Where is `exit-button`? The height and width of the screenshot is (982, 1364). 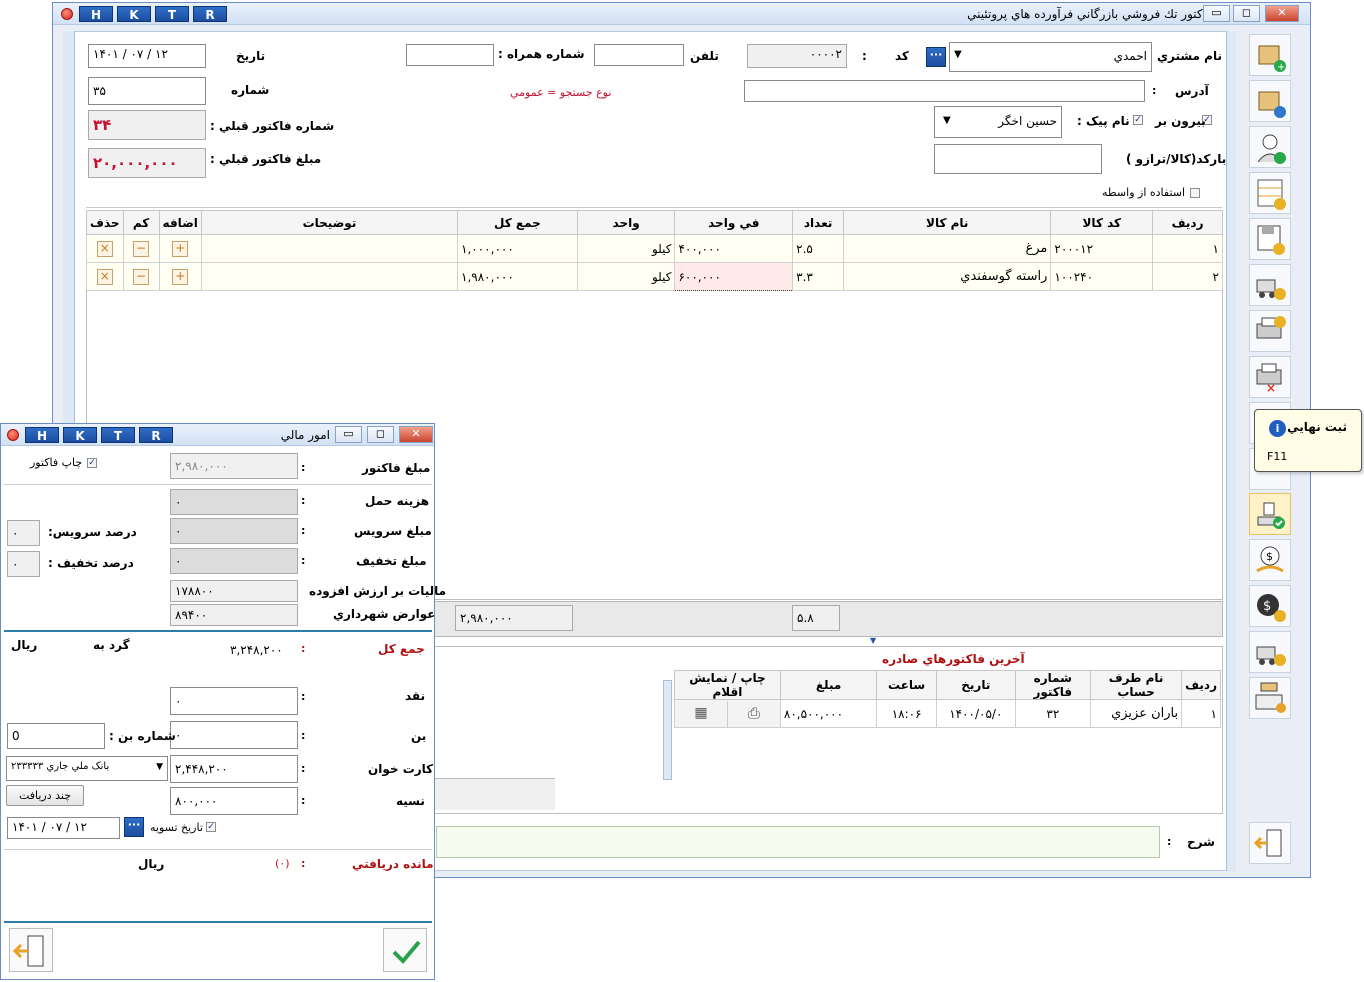 exit-button is located at coordinates (1270, 843).